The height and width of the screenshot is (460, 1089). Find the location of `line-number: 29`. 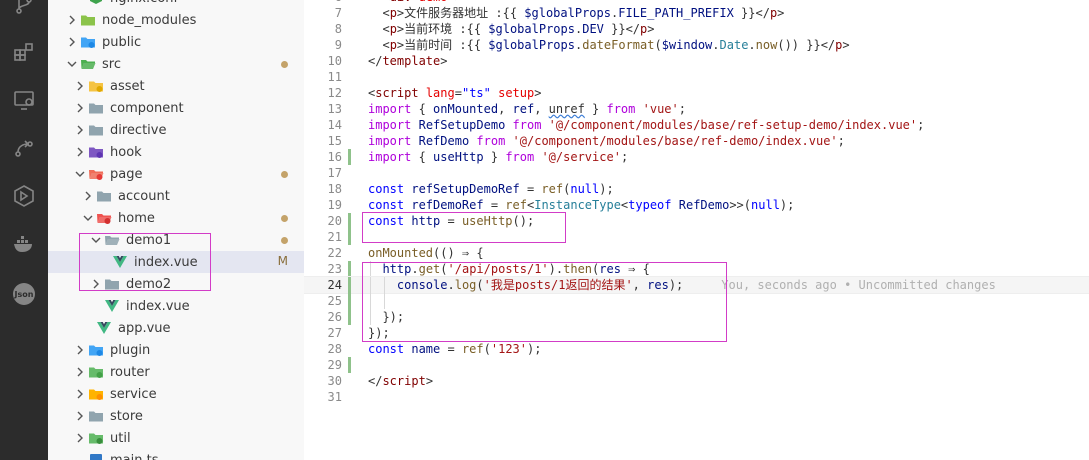

line-number: 29 is located at coordinates (334, 365).